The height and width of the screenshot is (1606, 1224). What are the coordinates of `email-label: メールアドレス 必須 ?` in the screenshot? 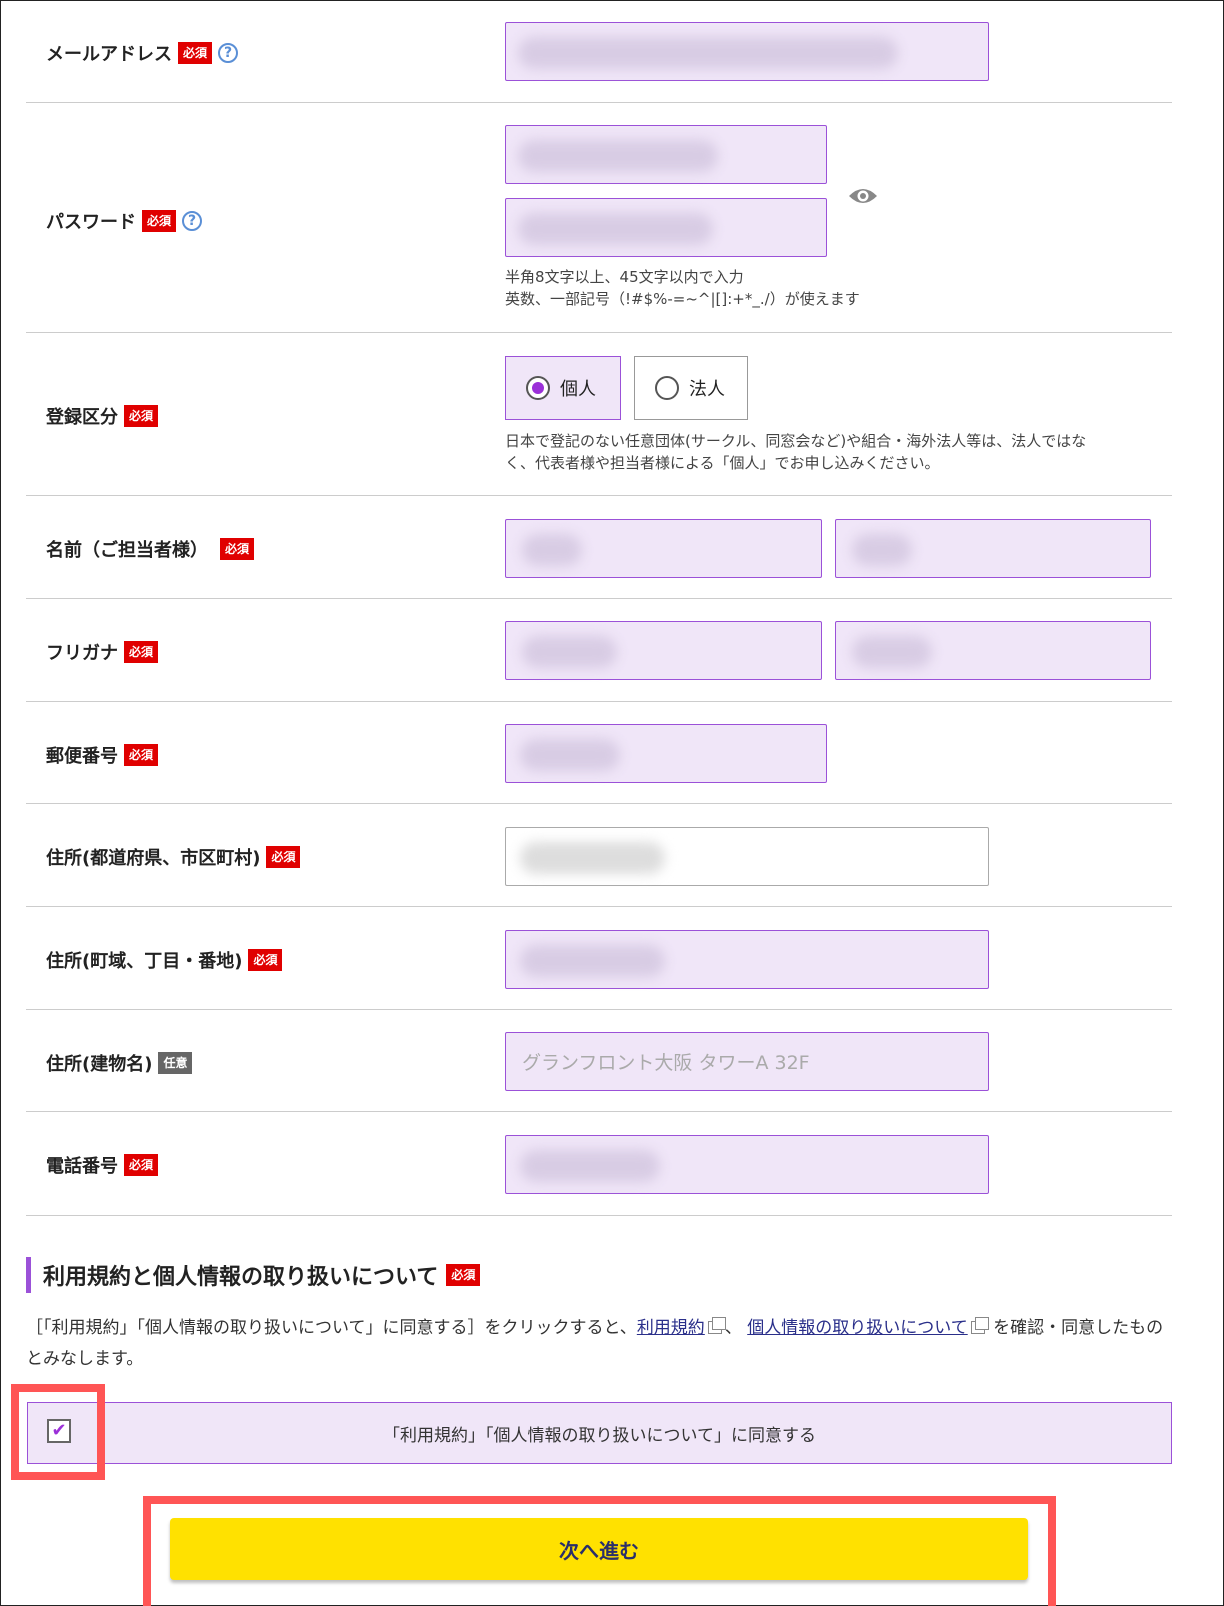 It's located at (142, 53).